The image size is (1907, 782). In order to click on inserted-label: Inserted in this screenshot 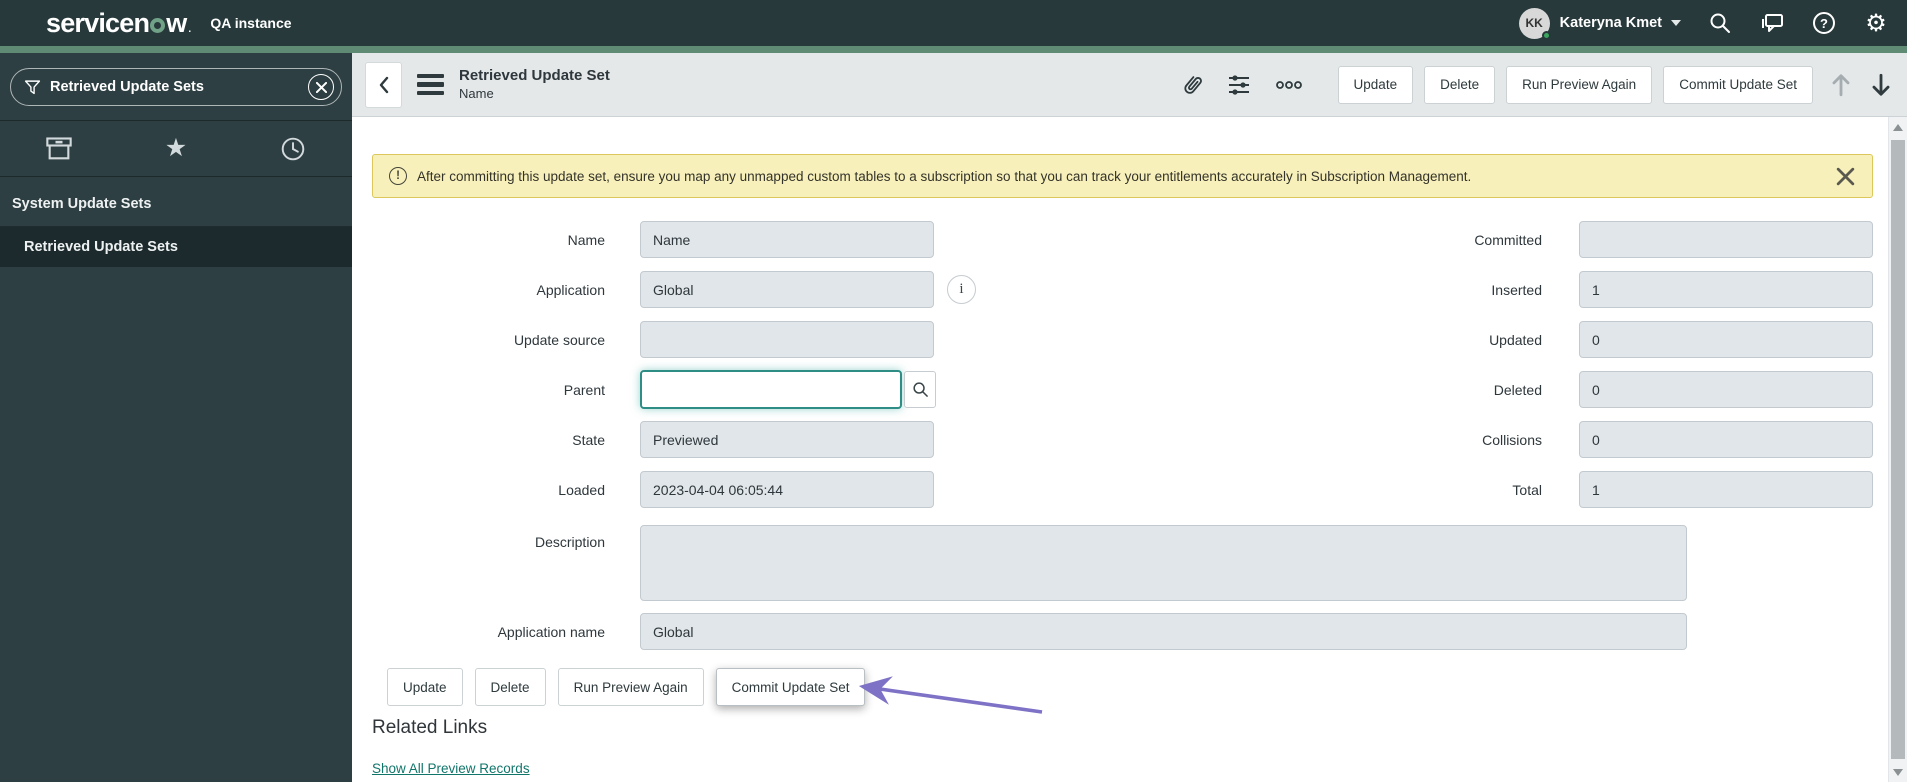, I will do `click(1516, 289)`.